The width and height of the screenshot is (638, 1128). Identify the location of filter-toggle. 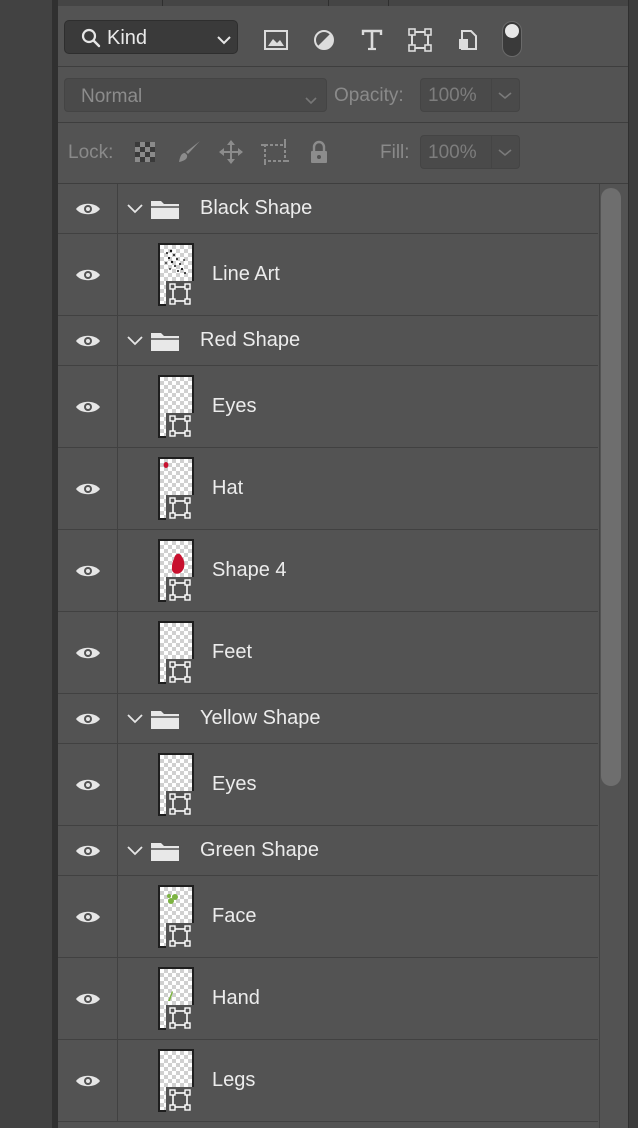
(512, 39).